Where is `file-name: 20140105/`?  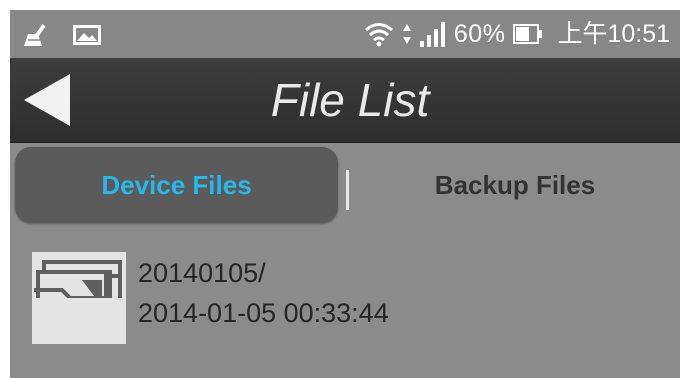 file-name: 20140105/ is located at coordinates (202, 273).